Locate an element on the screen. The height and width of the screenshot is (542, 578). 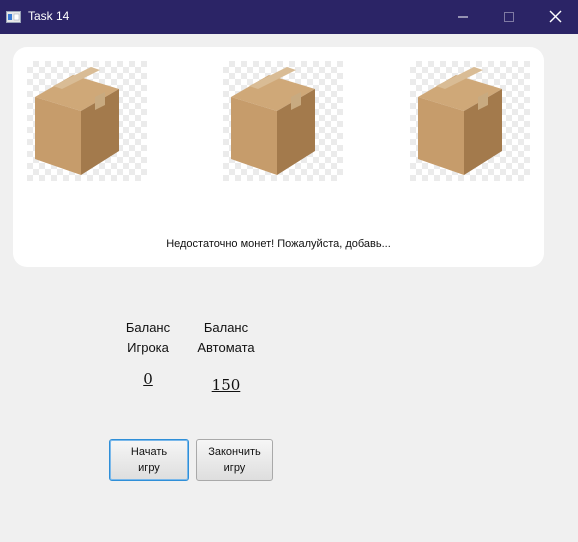
window-title: Task 14 is located at coordinates (49, 16).